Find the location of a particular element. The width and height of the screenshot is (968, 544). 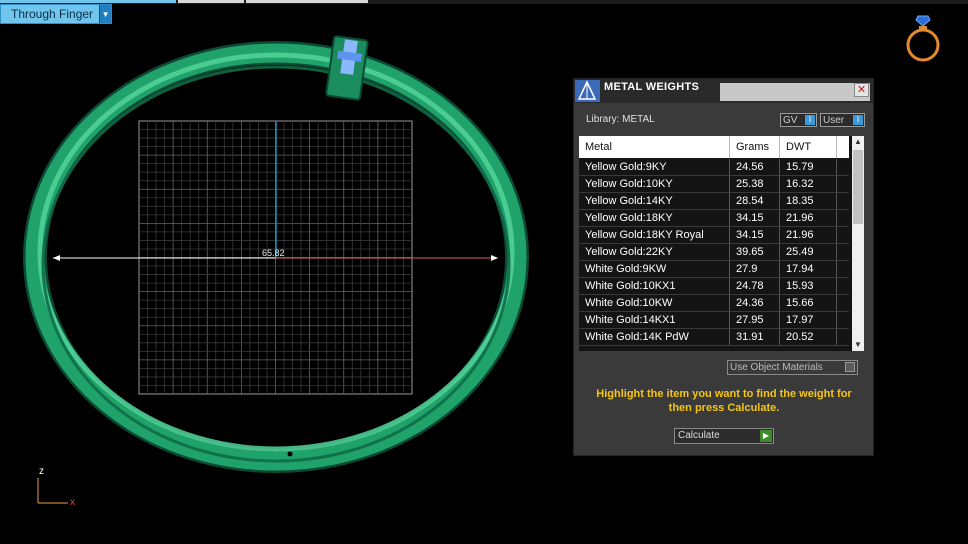

cell-dwt: 17.94 is located at coordinates (808, 269).